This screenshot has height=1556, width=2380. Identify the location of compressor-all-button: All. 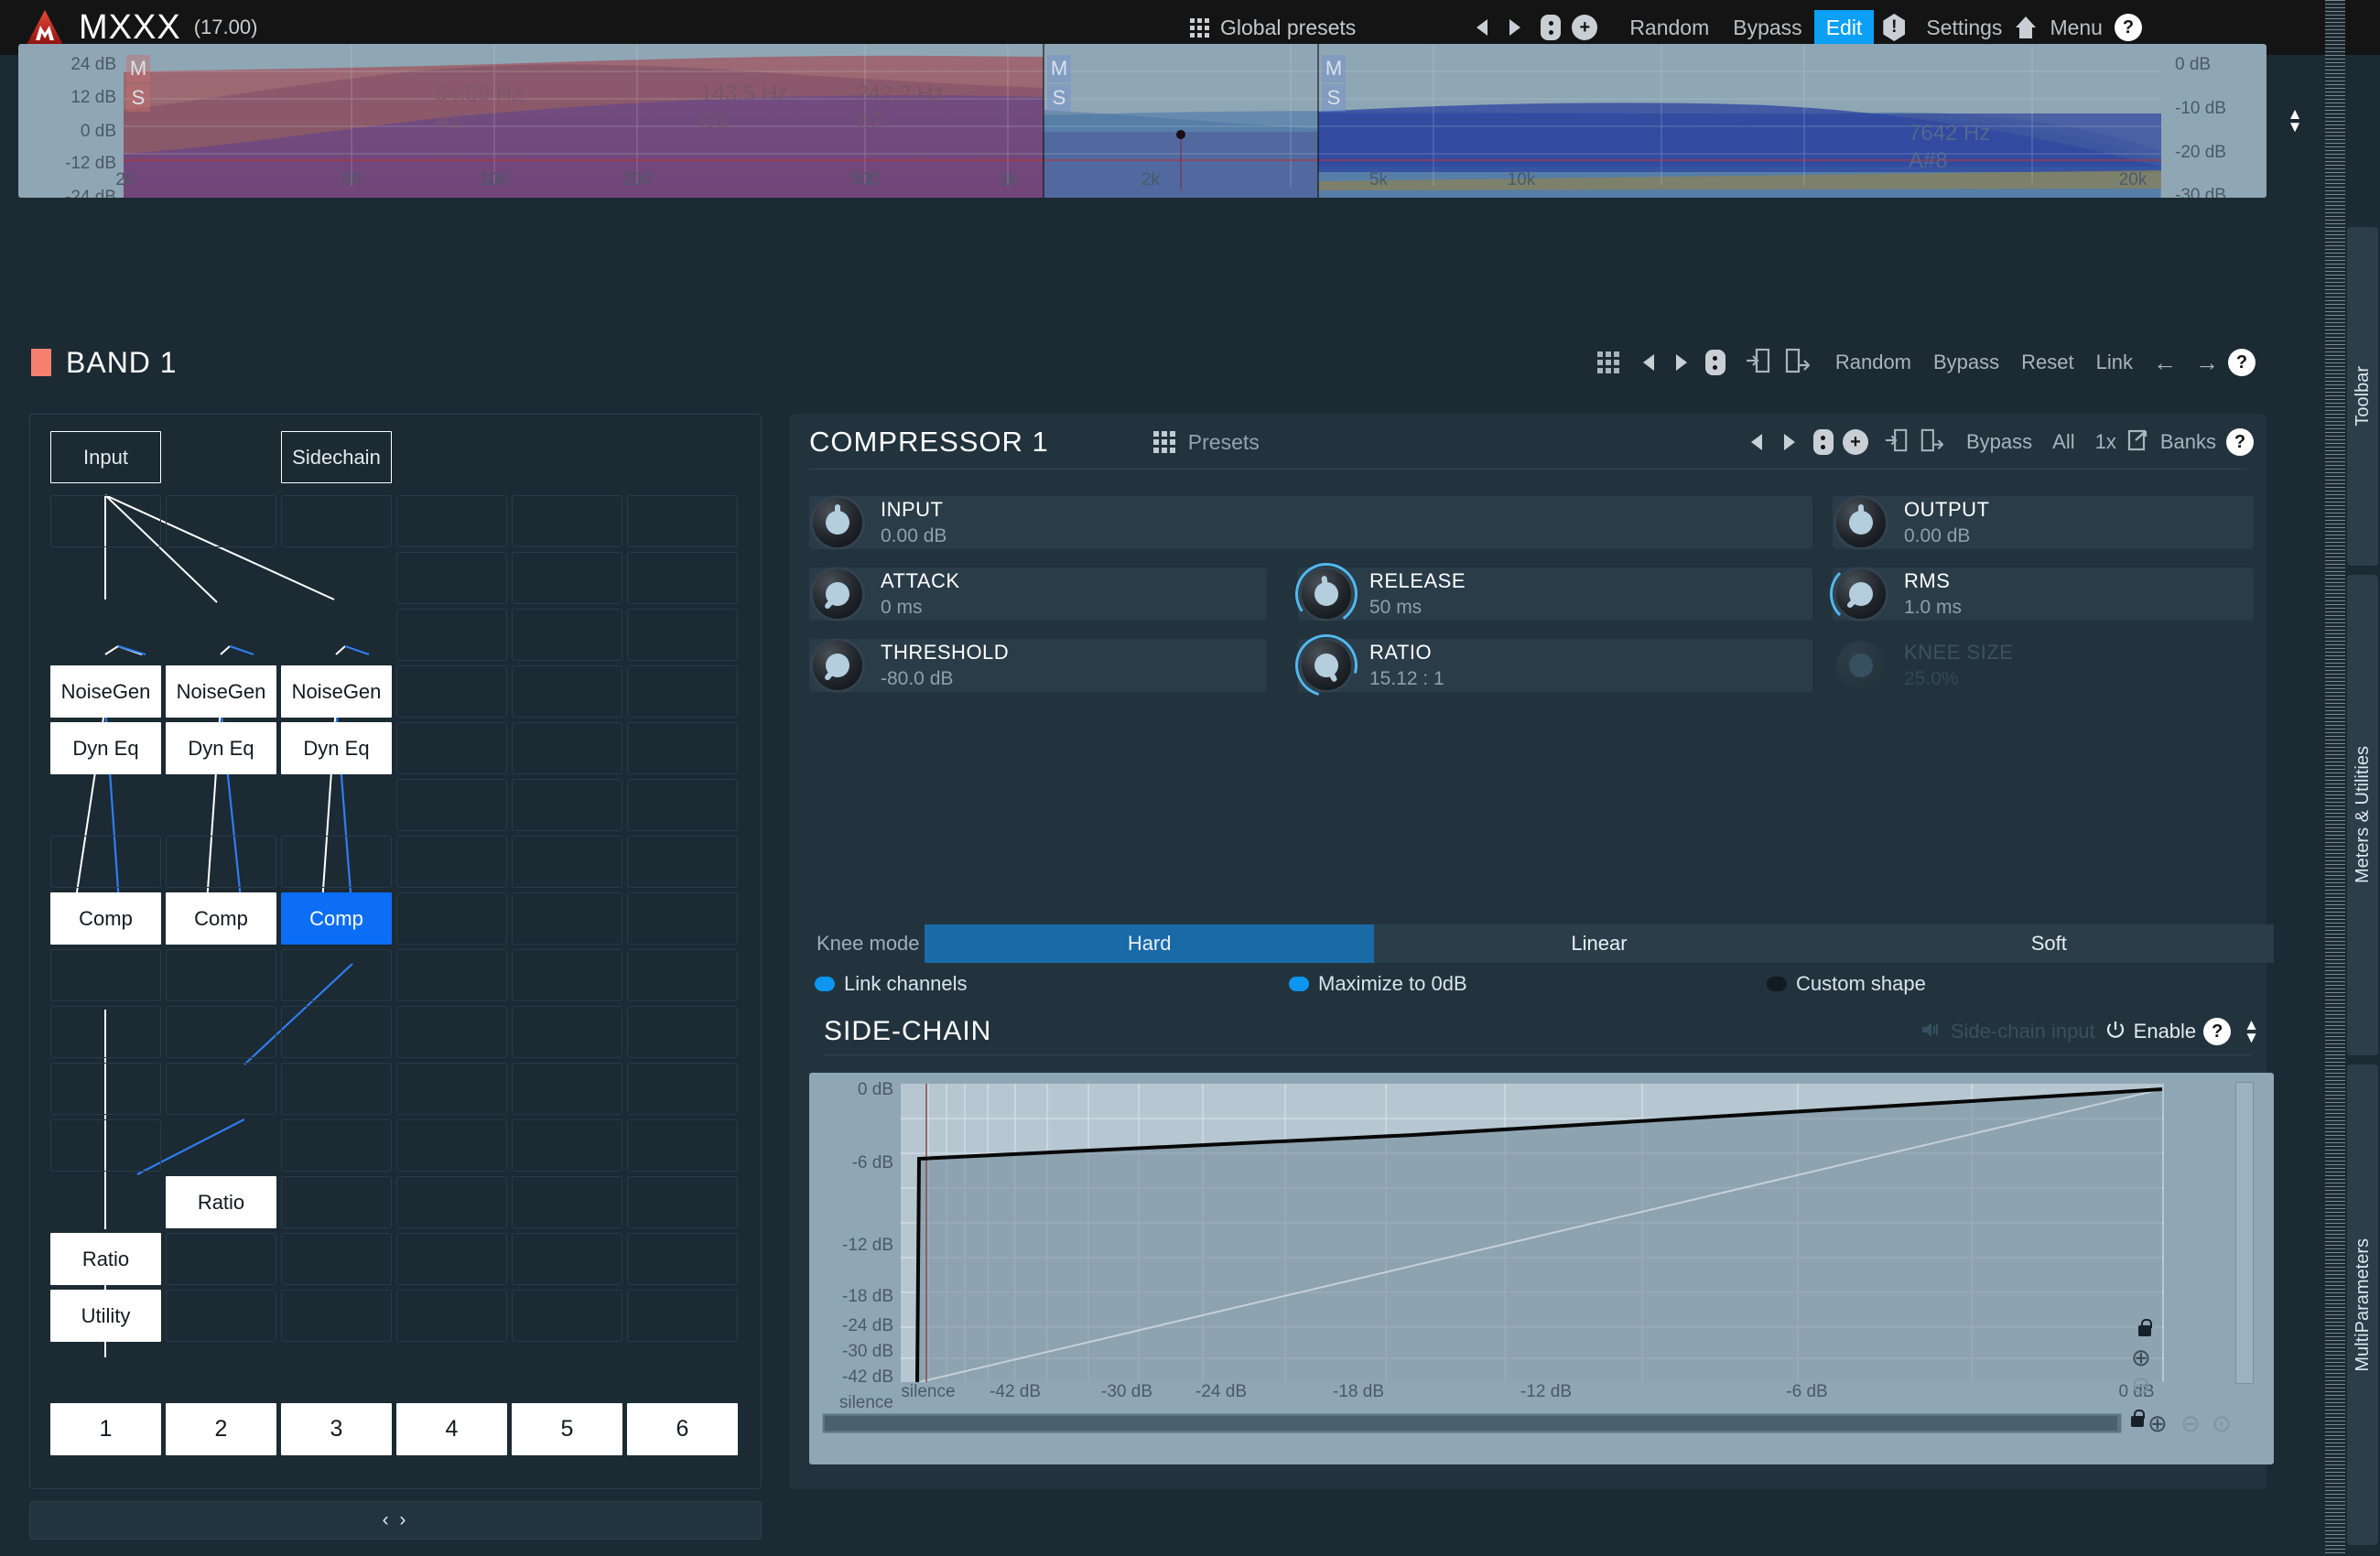
(2063, 442).